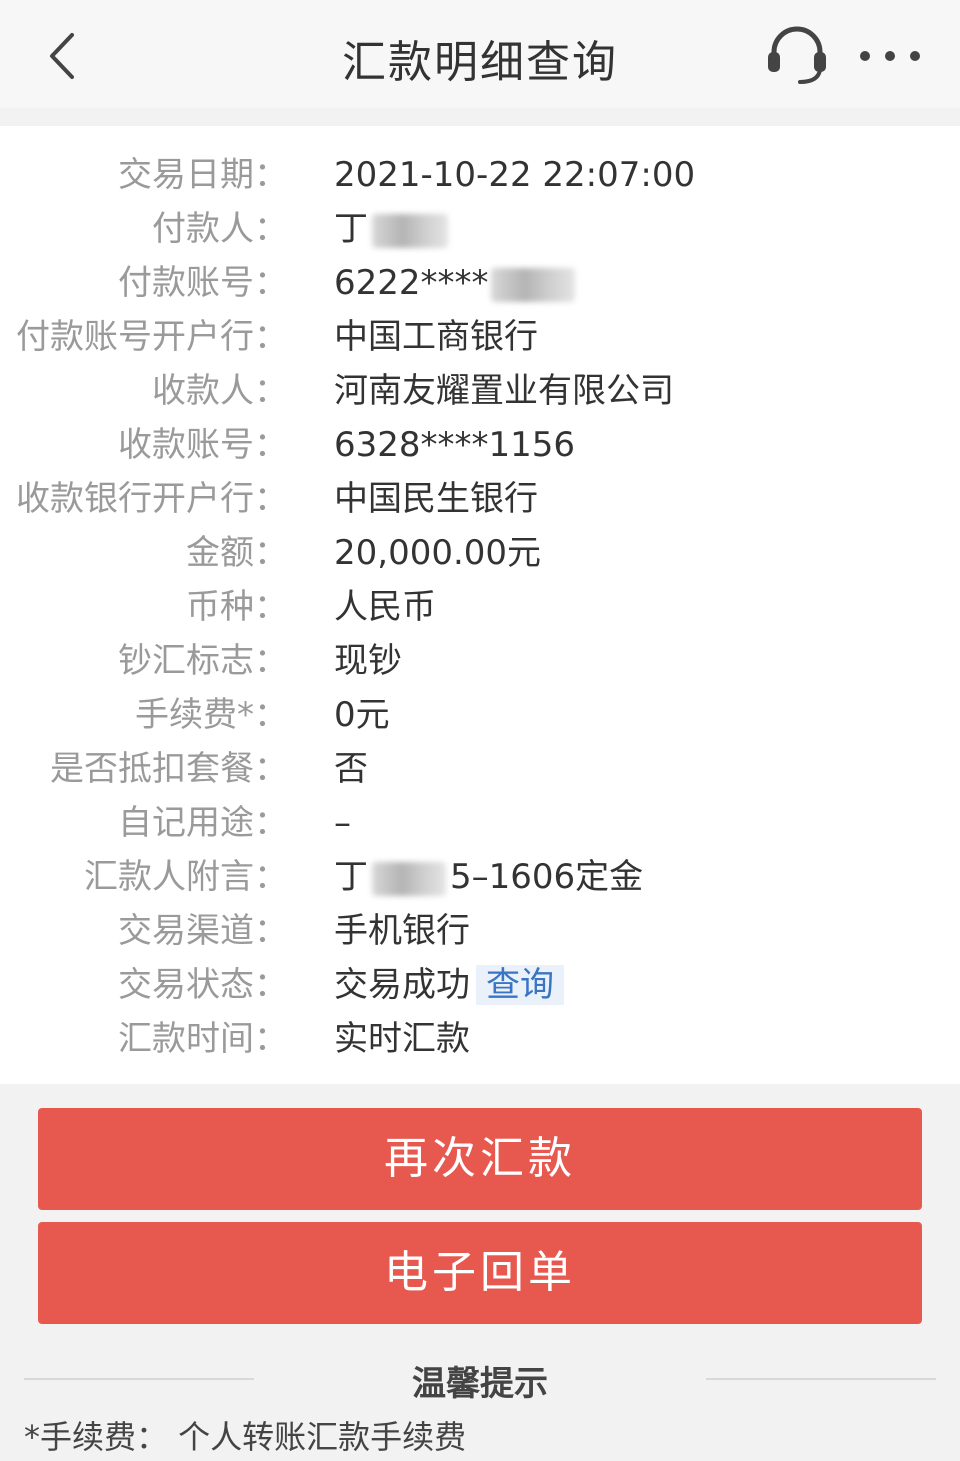 Image resolution: width=960 pixels, height=1461 pixels. I want to click on detail-label: 付款账号：, so click(203, 283).